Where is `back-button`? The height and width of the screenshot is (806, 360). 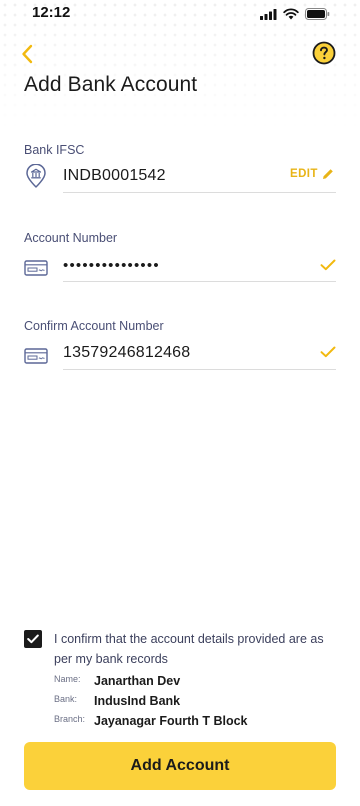 back-button is located at coordinates (27, 54).